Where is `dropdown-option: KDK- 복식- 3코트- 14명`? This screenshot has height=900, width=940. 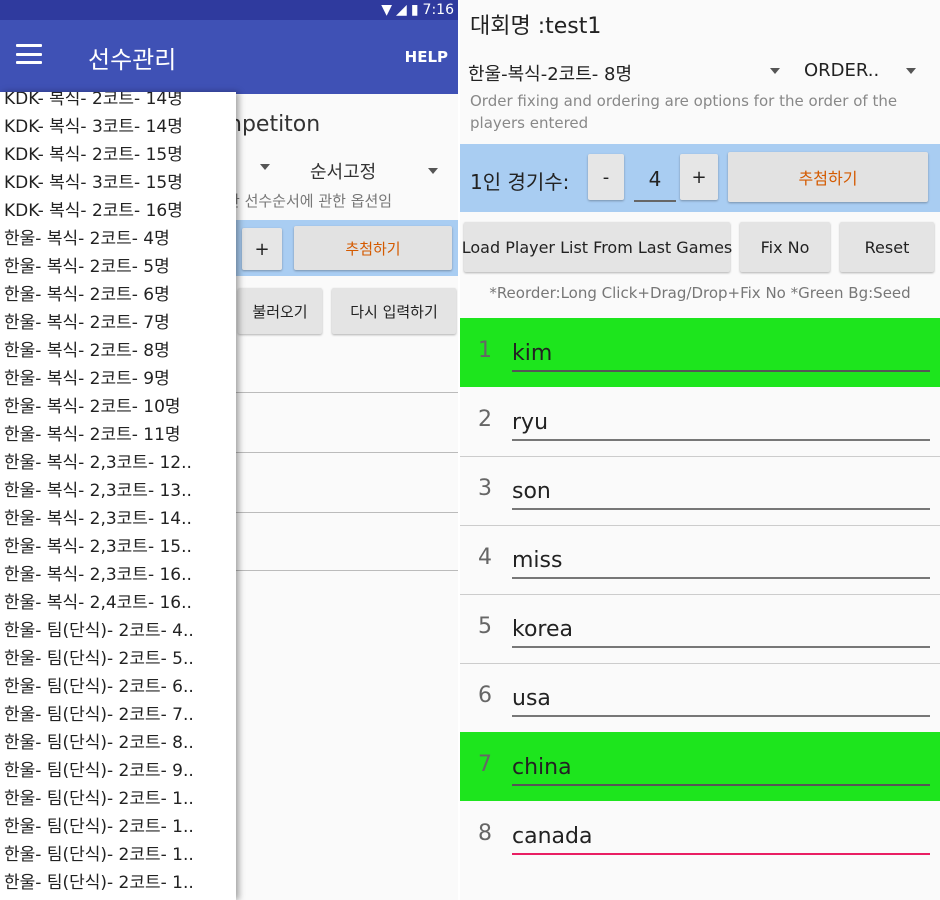
dropdown-option: KDK- 복식- 3코트- 14명 is located at coordinates (93, 124).